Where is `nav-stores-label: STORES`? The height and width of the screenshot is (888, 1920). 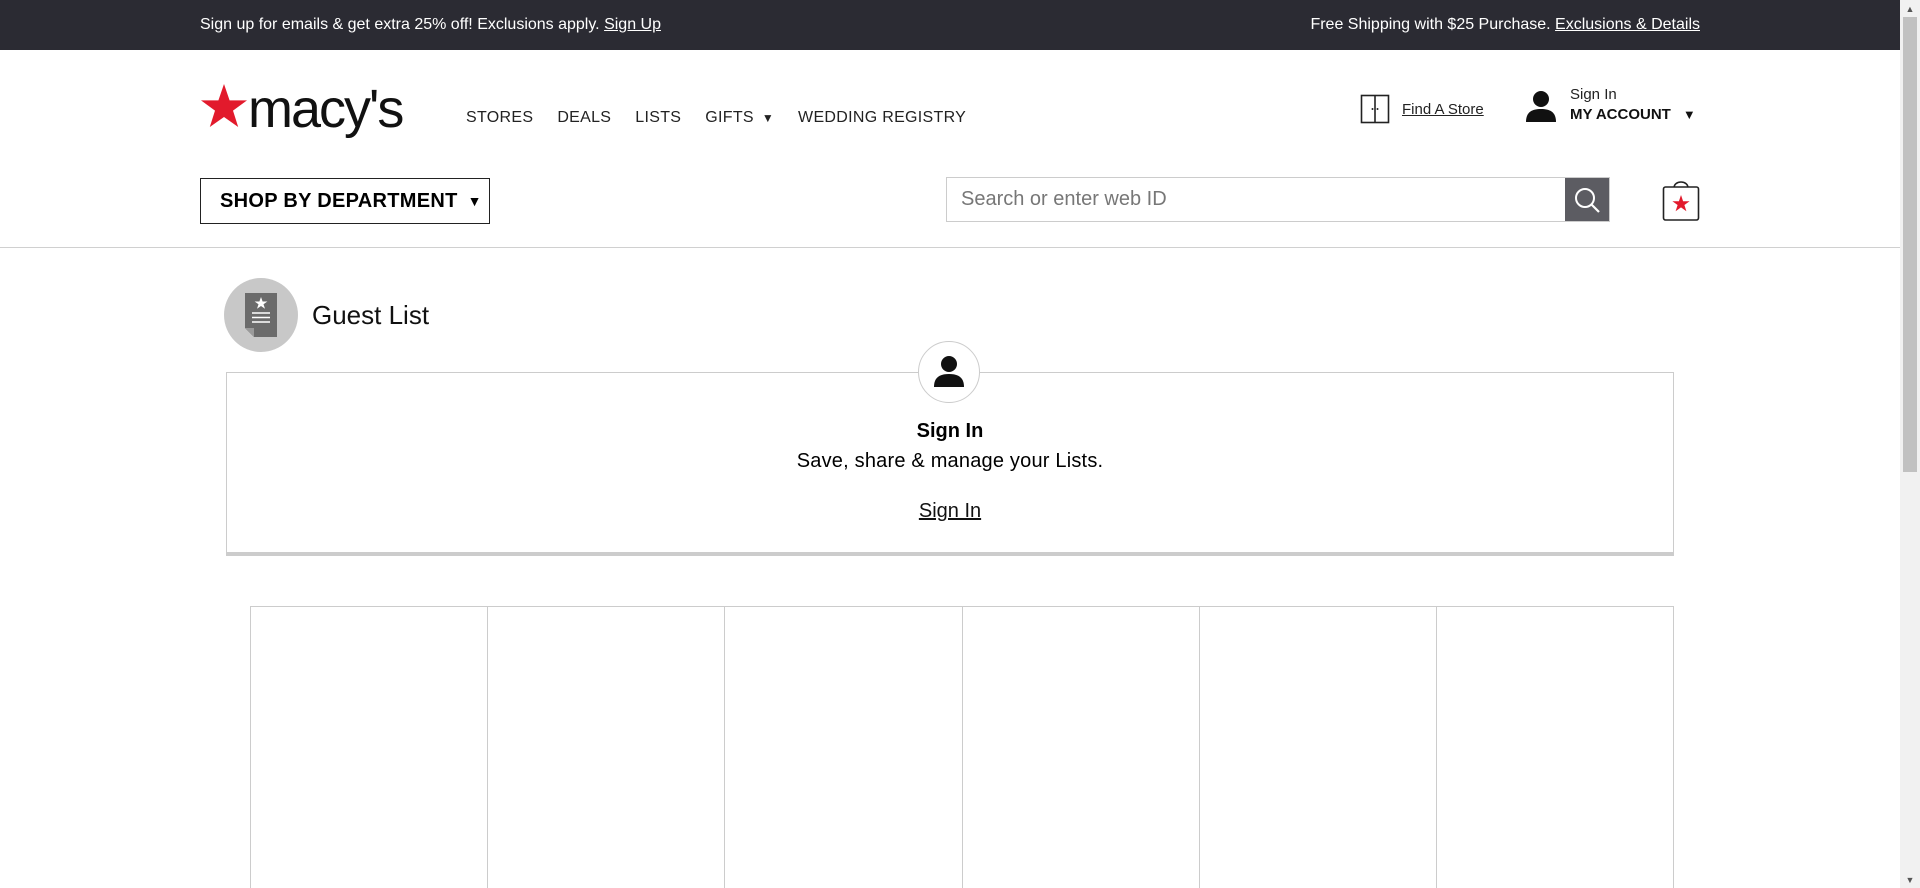 nav-stores-label: STORES is located at coordinates (500, 117).